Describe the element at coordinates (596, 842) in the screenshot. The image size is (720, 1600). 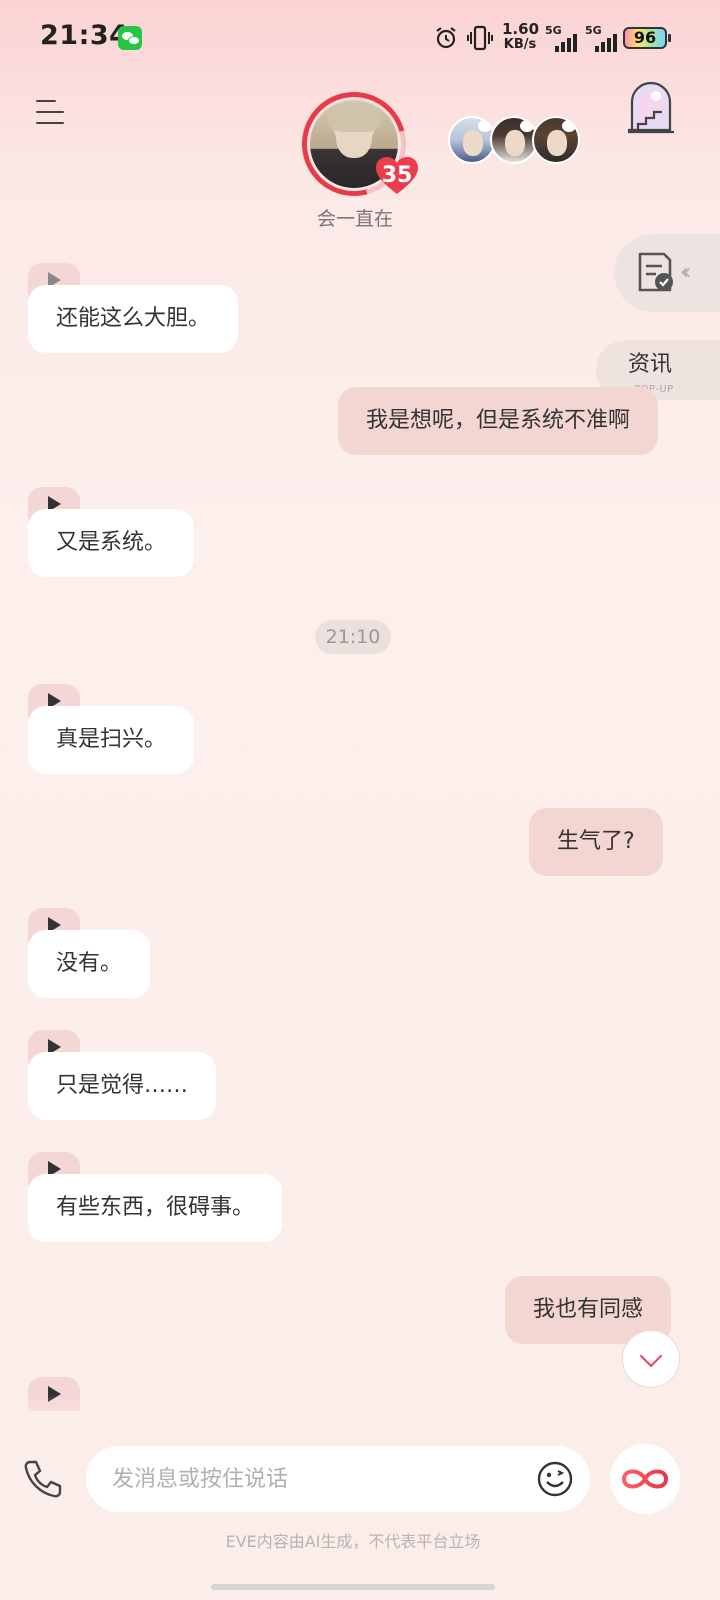
I see `message-bubble: 生气了?` at that location.